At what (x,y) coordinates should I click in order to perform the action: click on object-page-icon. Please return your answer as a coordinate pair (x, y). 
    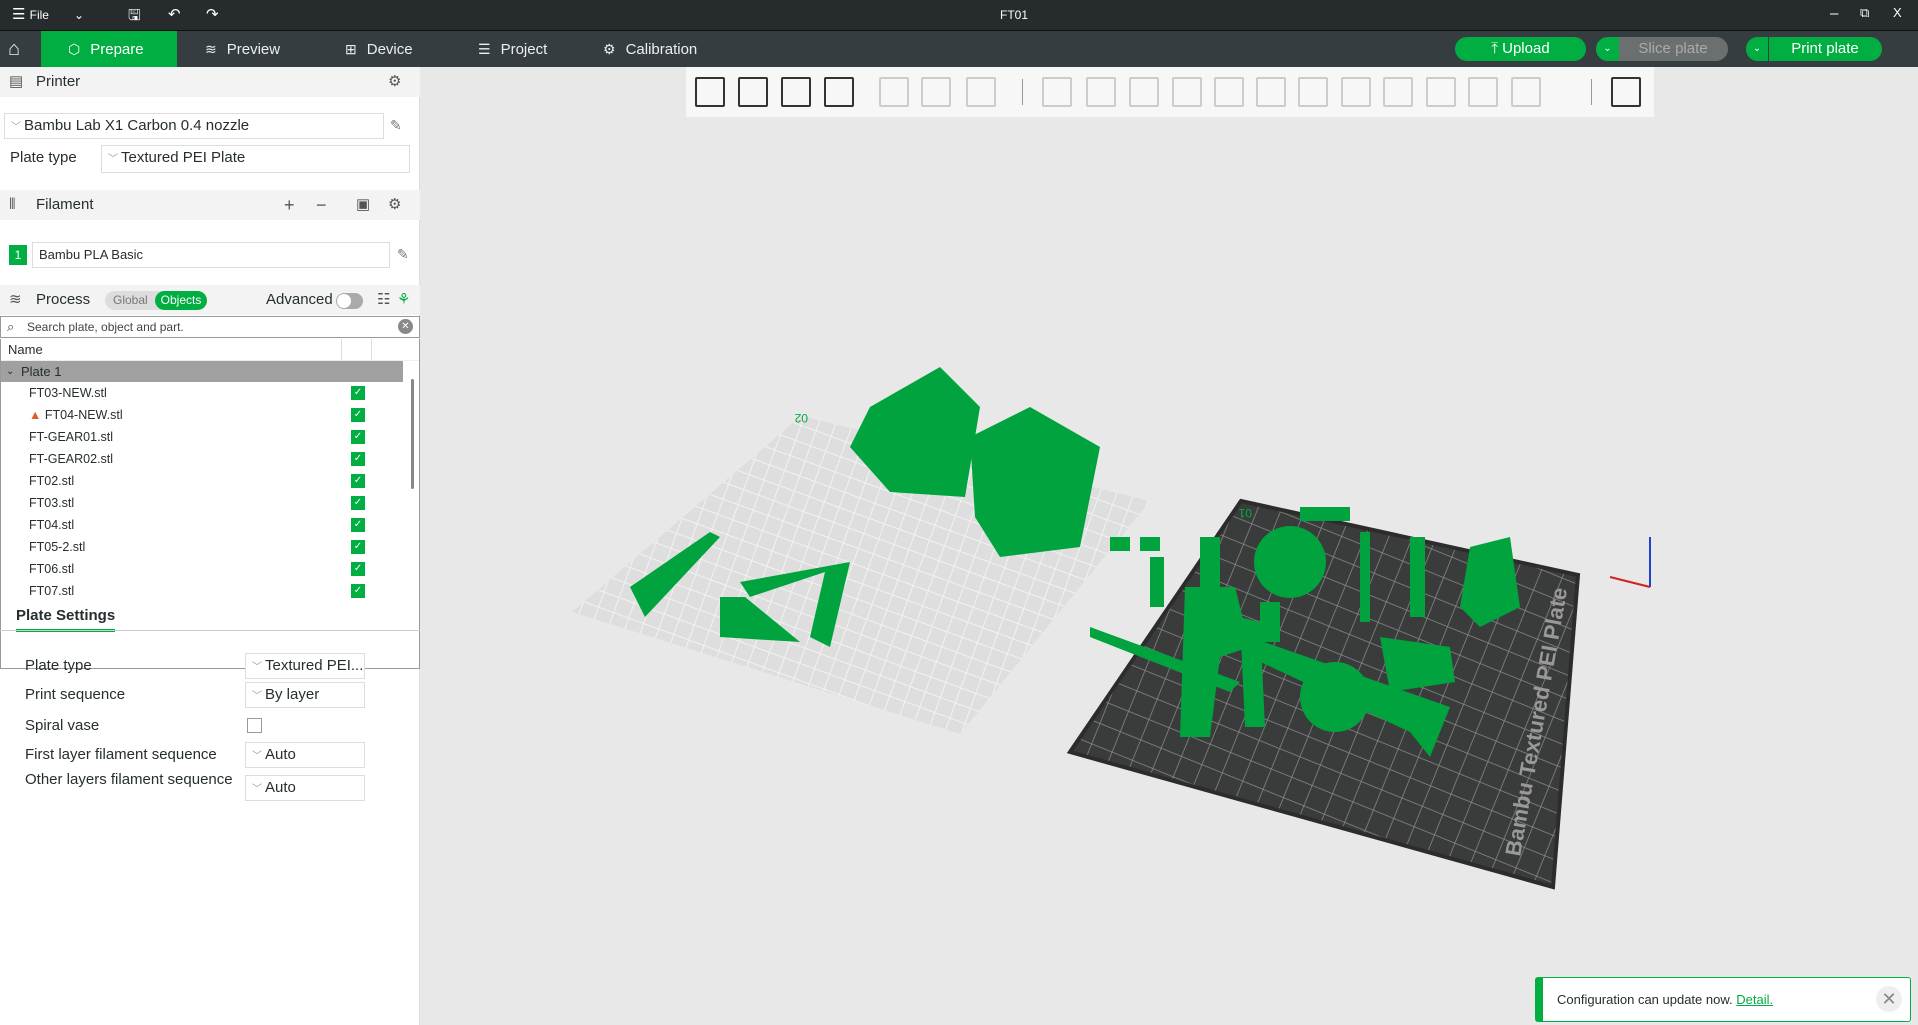
    Looking at the image, I should click on (894, 92).